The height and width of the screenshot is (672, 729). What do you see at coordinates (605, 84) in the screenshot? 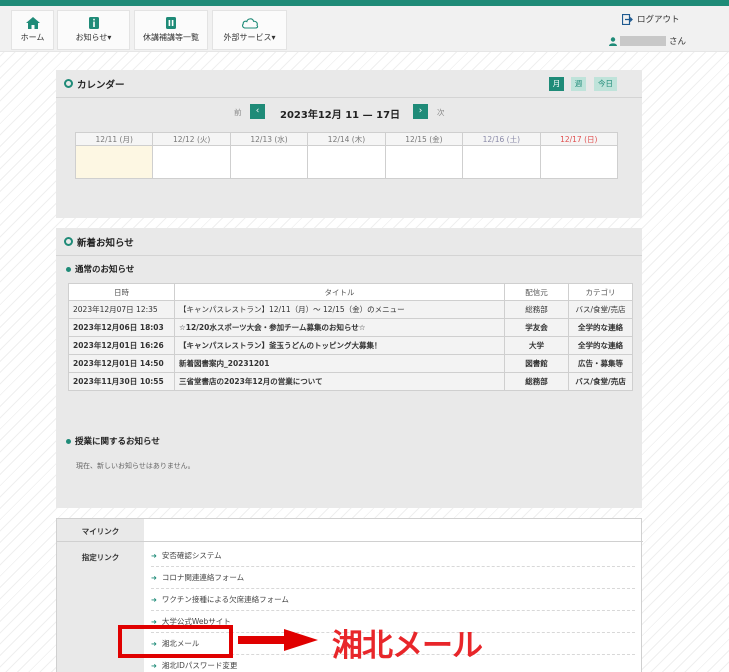
I see `view-today-button: 今日` at bounding box center [605, 84].